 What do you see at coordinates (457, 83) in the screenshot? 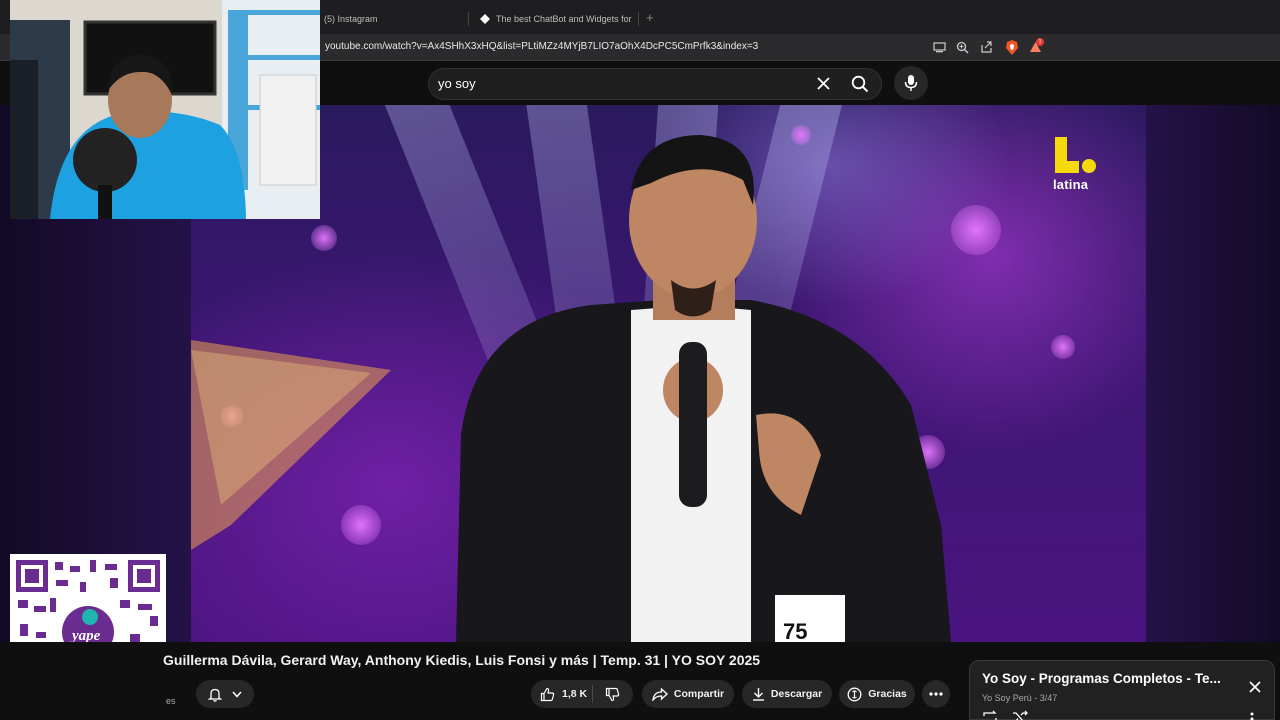
I see `search-query: yo soy` at bounding box center [457, 83].